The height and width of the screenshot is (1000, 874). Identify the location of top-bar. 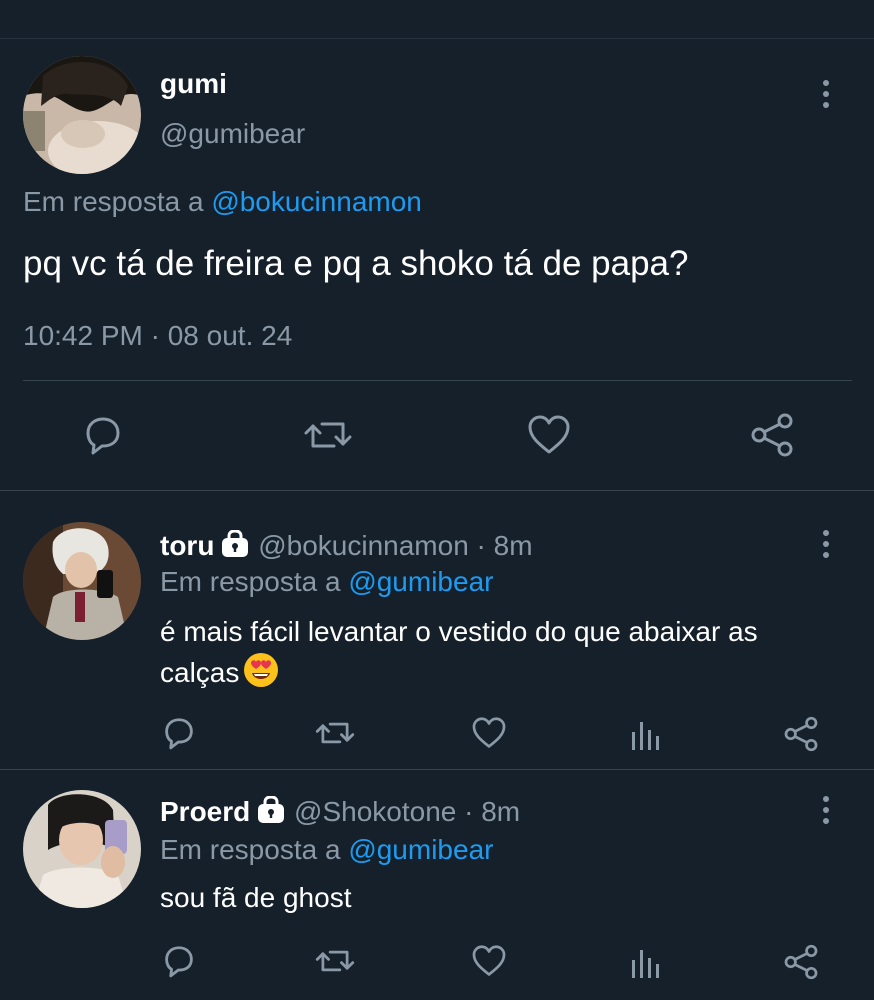
(437, 19).